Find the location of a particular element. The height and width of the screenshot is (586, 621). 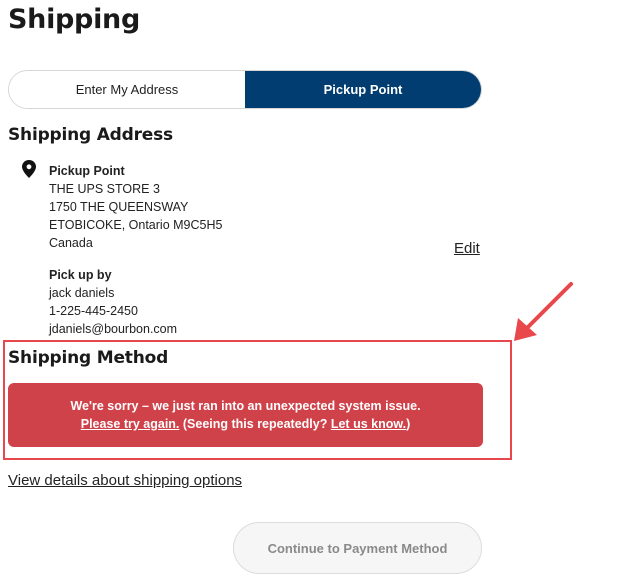

map-pin-icon is located at coordinates (29, 169).